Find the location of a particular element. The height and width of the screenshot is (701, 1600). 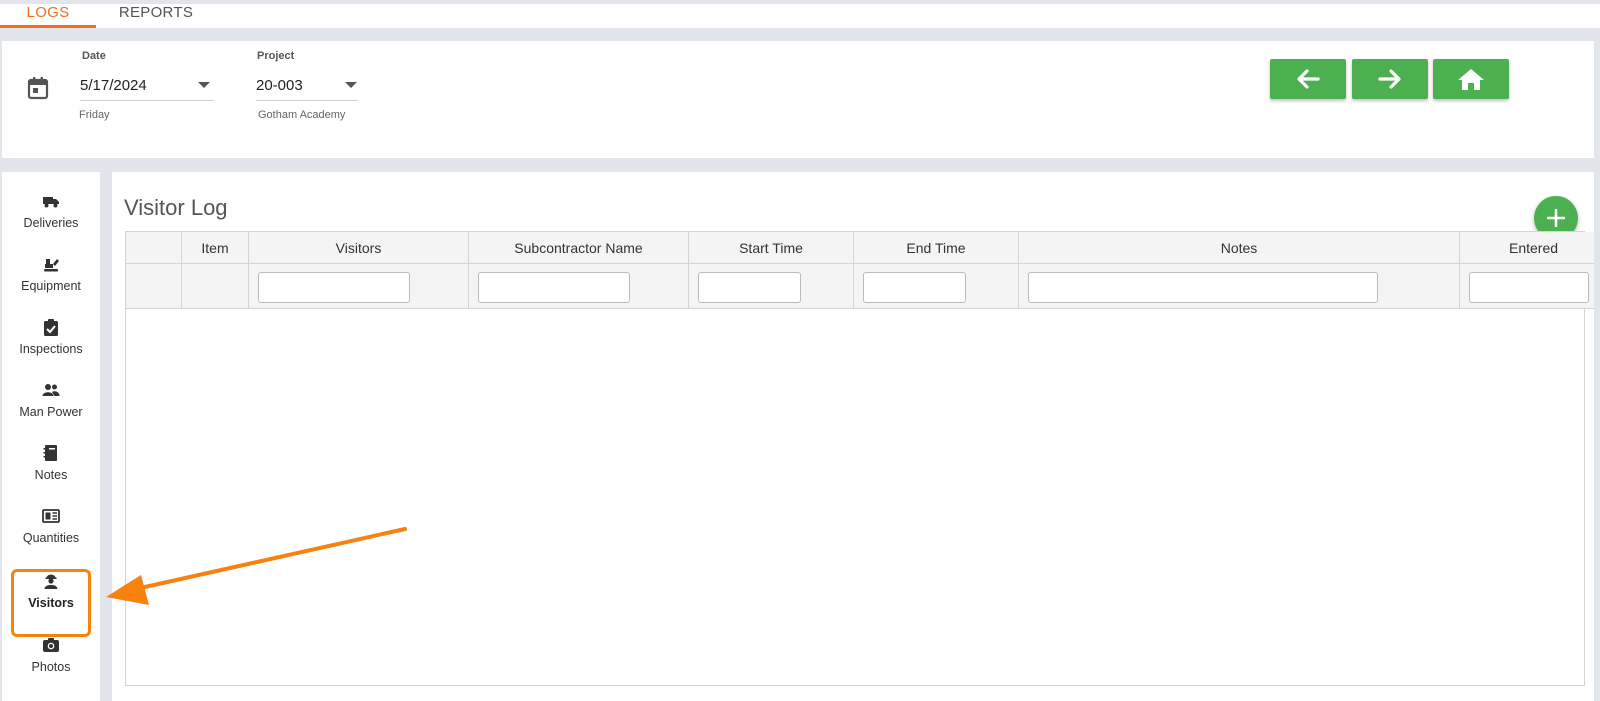

annotation-arrow is located at coordinates (256, 566).